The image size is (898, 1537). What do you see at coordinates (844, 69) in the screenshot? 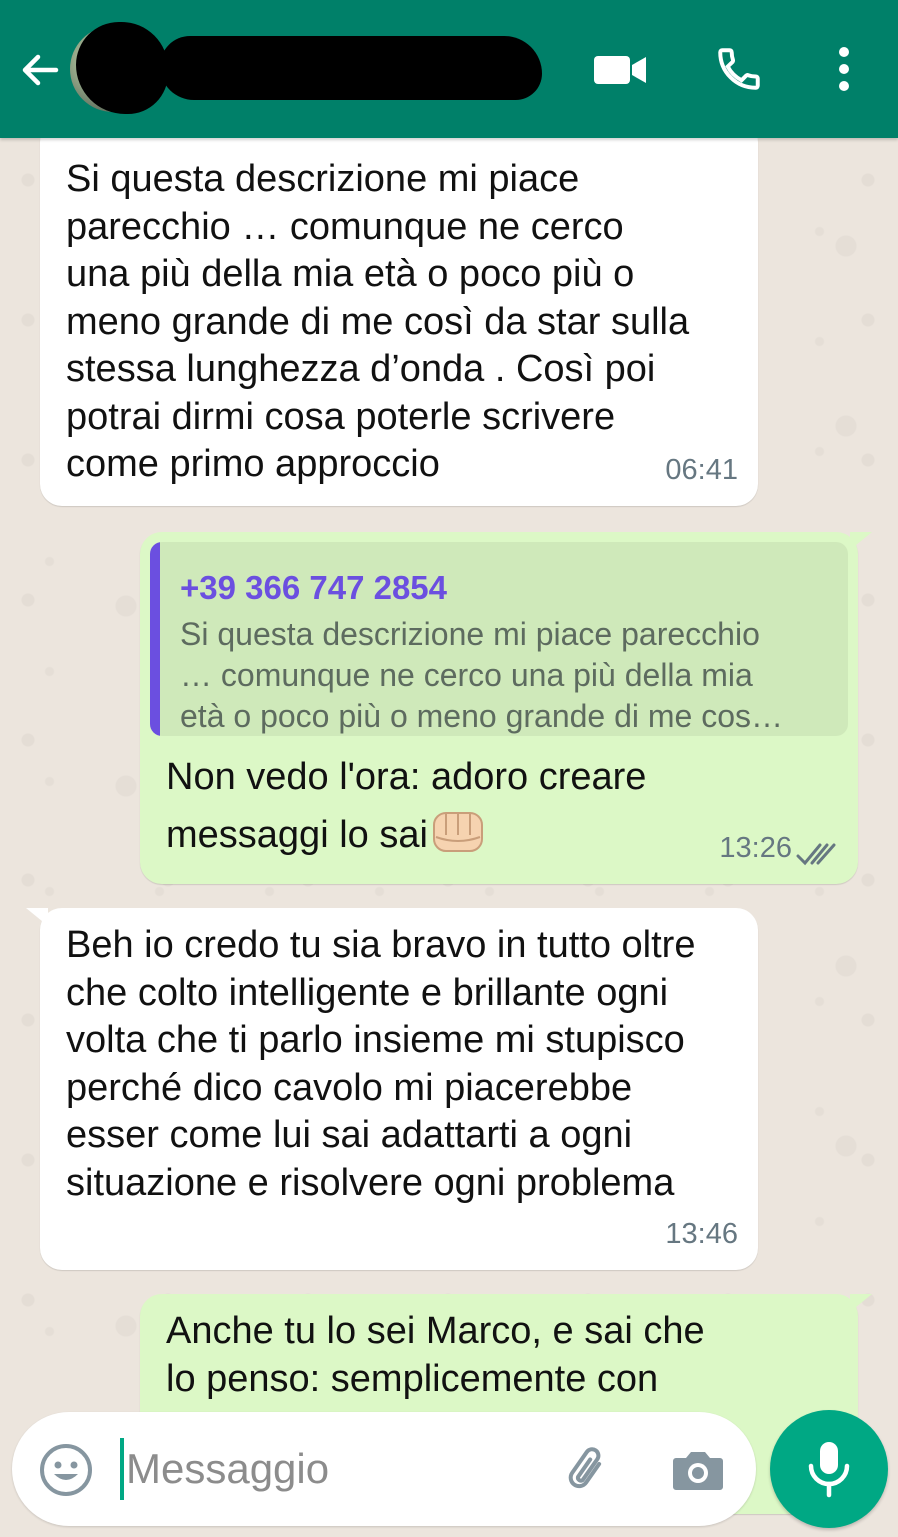
I see `more-vert-icon` at bounding box center [844, 69].